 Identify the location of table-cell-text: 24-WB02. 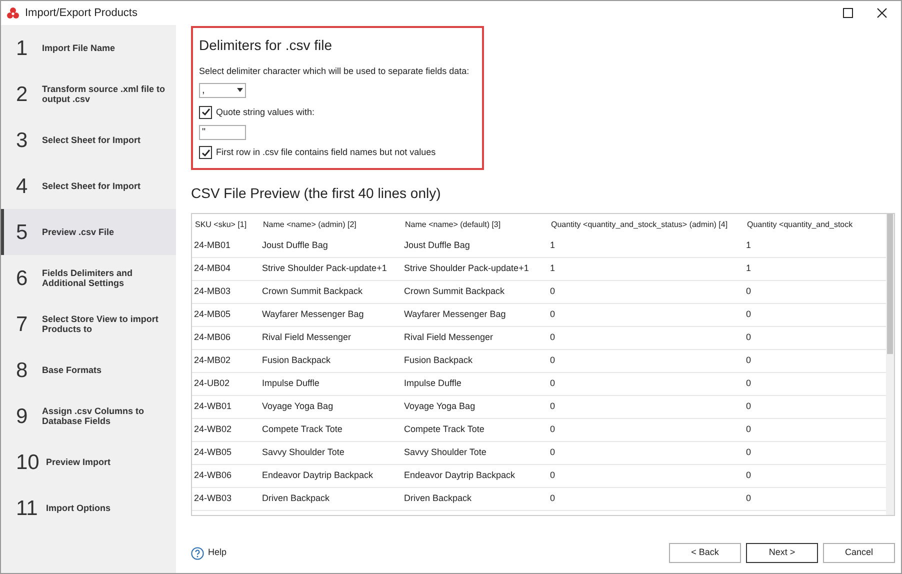
(213, 429).